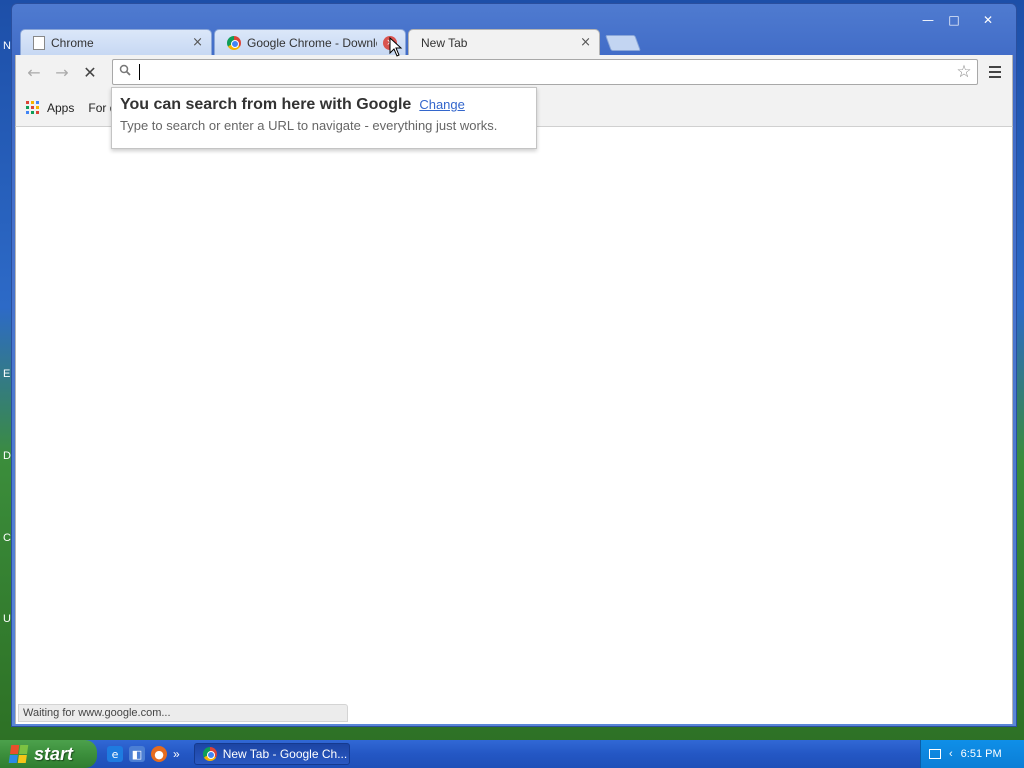 Image resolution: width=1024 pixels, height=768 pixels. I want to click on chrome-menu-button, so click(995, 72).